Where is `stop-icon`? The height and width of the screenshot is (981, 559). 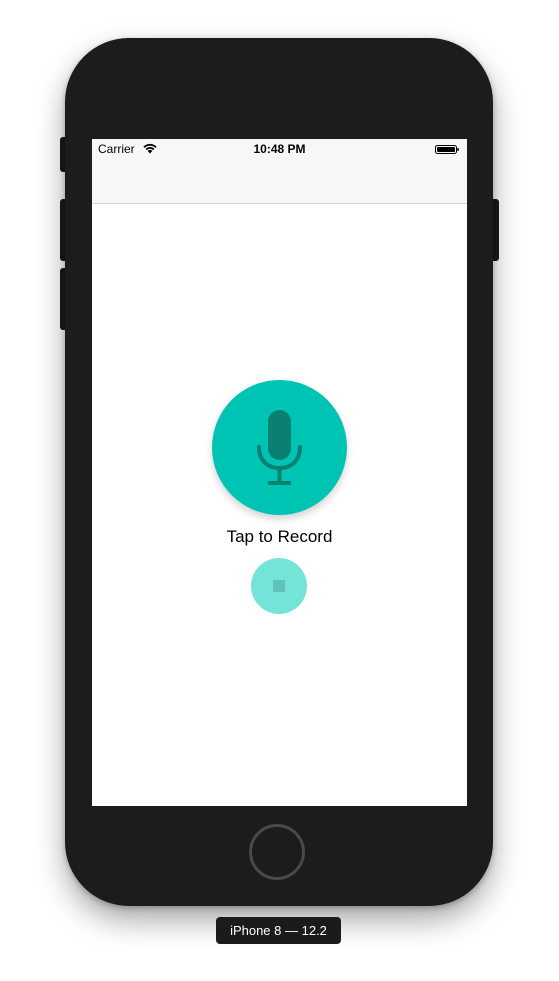
stop-icon is located at coordinates (279, 586).